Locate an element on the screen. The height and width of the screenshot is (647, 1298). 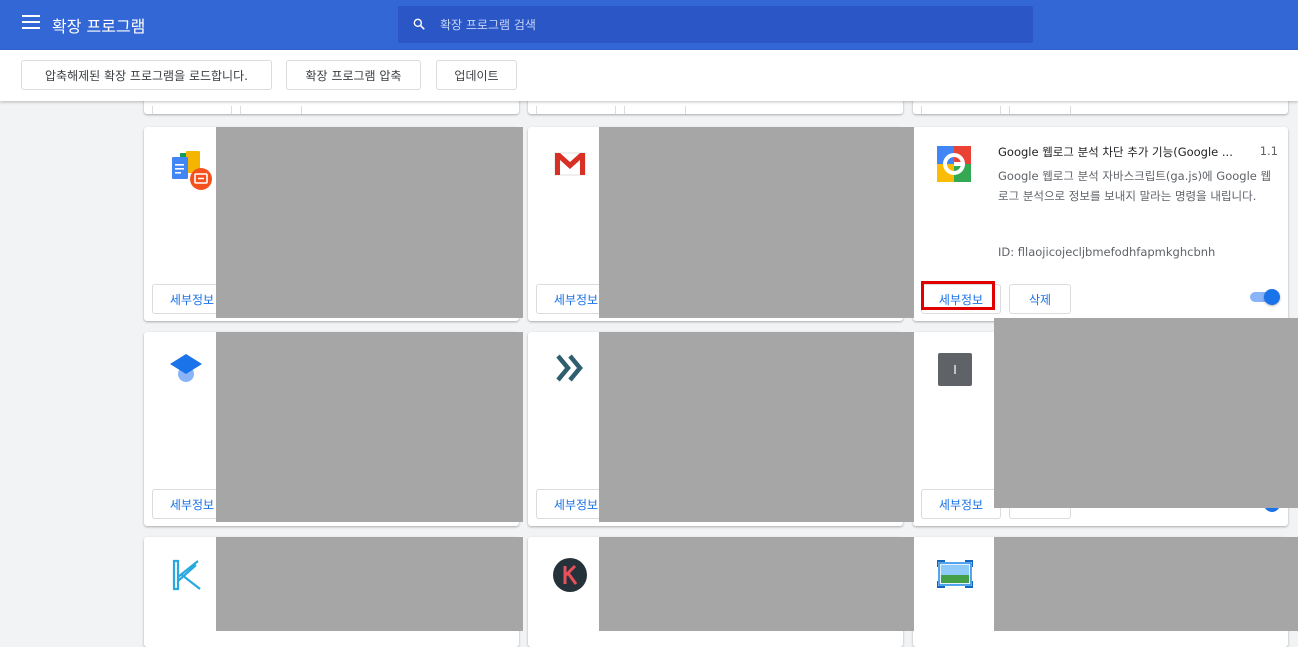
letter-i-icon: I is located at coordinates (955, 369).